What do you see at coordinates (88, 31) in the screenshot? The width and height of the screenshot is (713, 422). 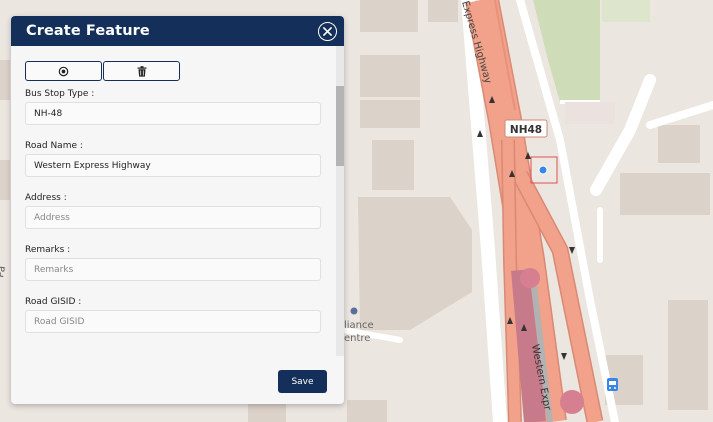 I see `dialog-title: Create Feature` at bounding box center [88, 31].